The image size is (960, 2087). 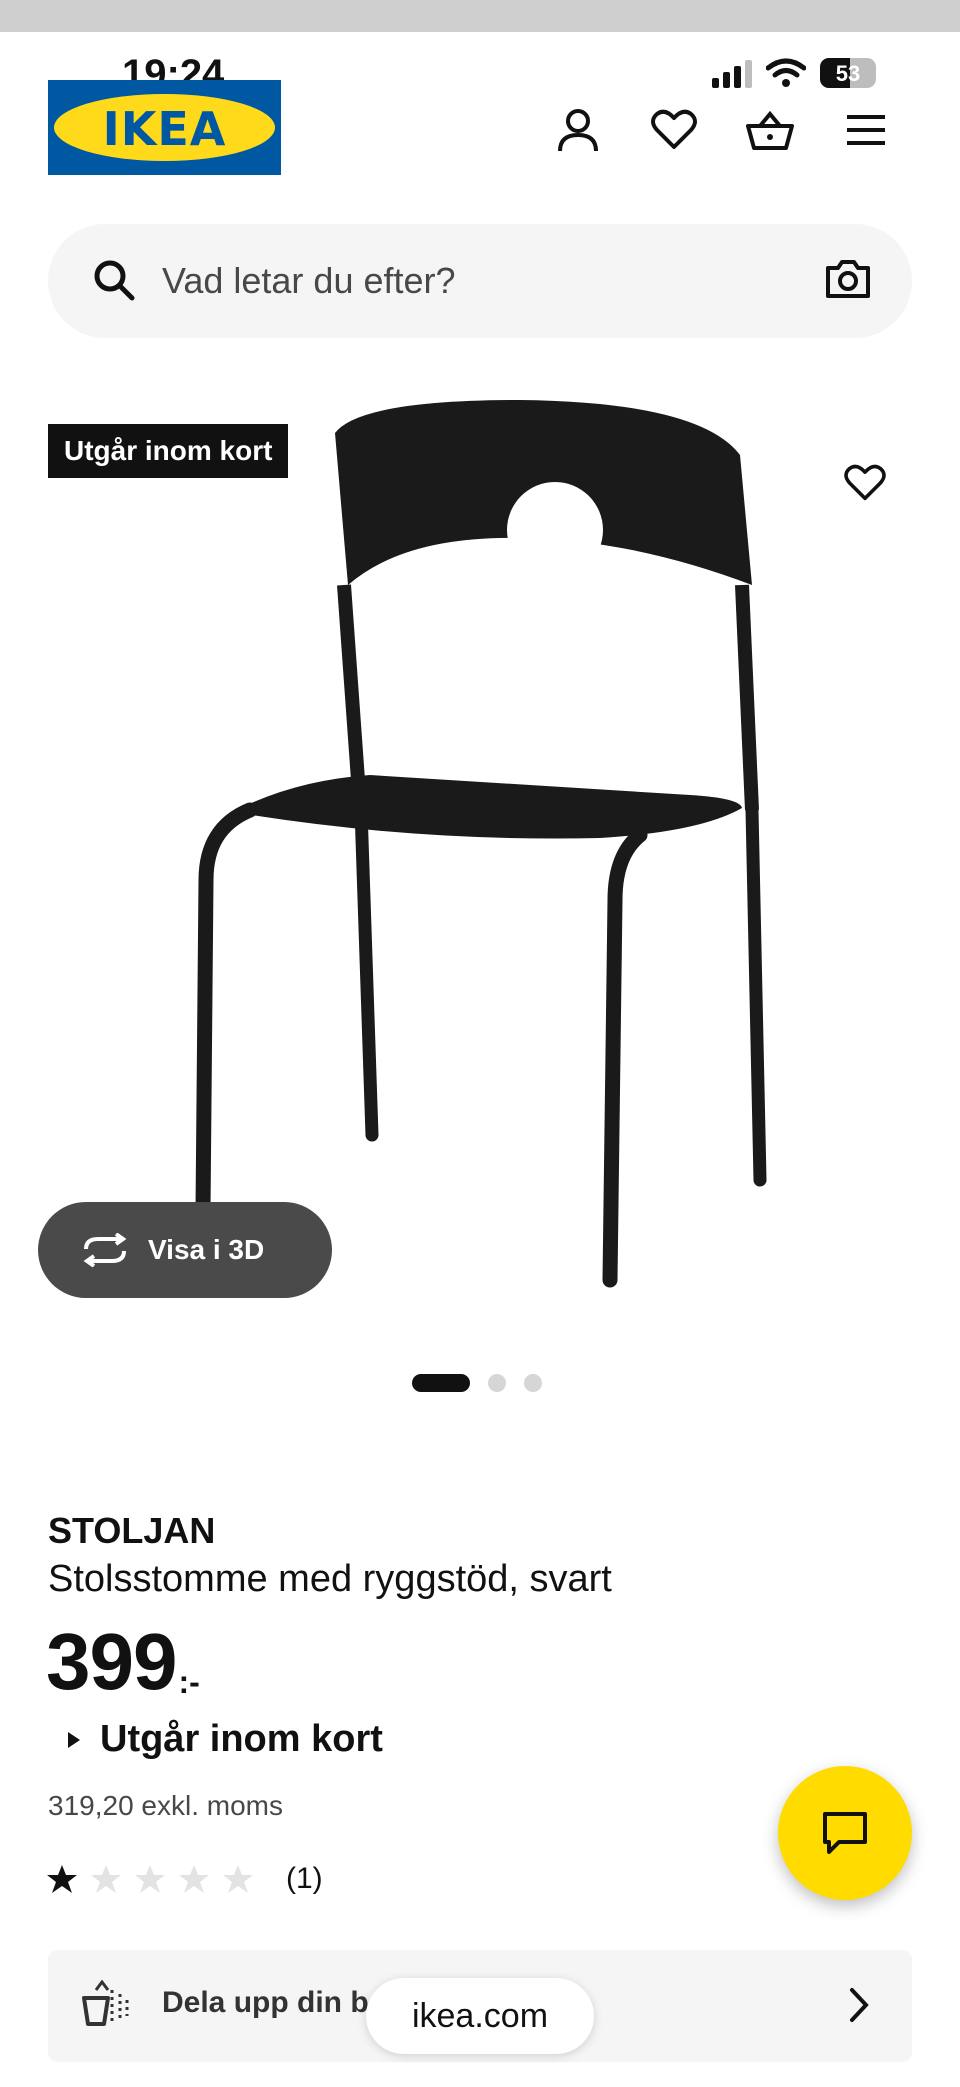 What do you see at coordinates (330, 1579) in the screenshot?
I see `product-description: Stolsstomme med ryggstöd, svart` at bounding box center [330, 1579].